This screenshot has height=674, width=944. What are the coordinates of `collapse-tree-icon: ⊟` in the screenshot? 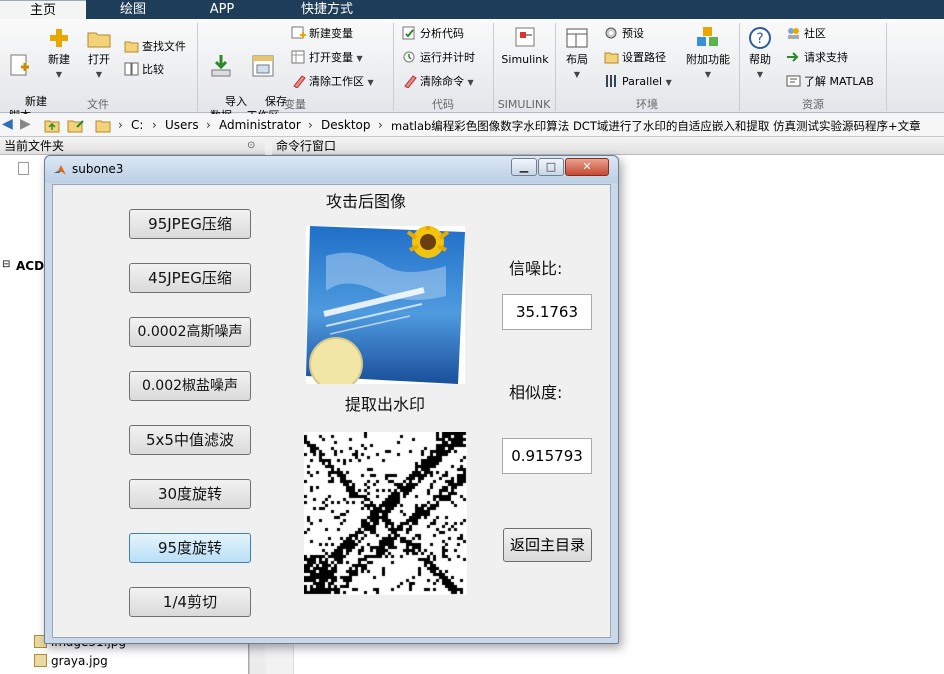 It's located at (6, 264).